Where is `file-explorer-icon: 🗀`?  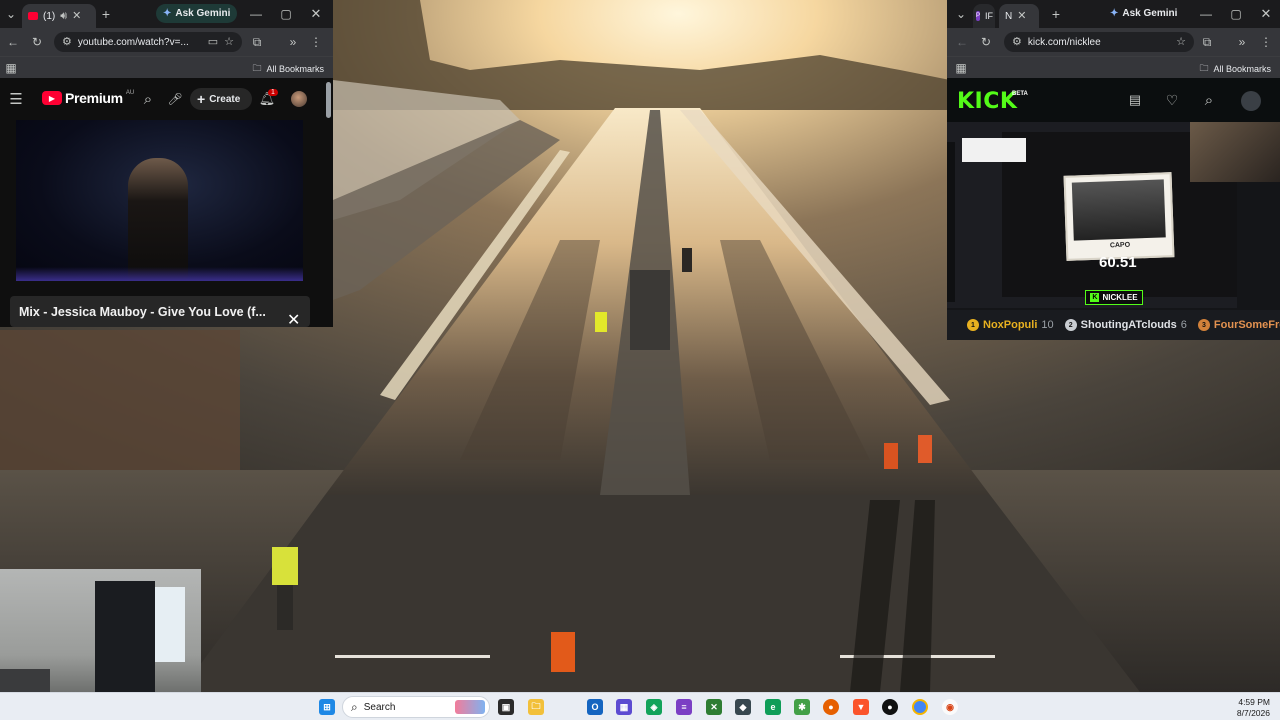 file-explorer-icon: 🗀 is located at coordinates (536, 707).